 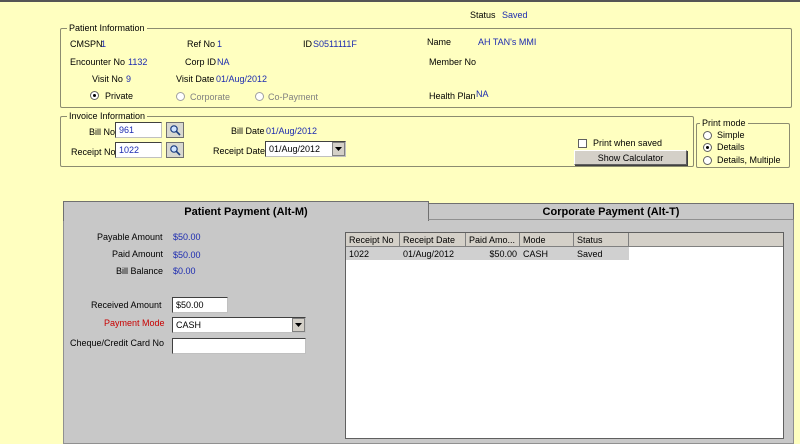 What do you see at coordinates (731, 135) in the screenshot?
I see `print-mode-simple-label: Simple` at bounding box center [731, 135].